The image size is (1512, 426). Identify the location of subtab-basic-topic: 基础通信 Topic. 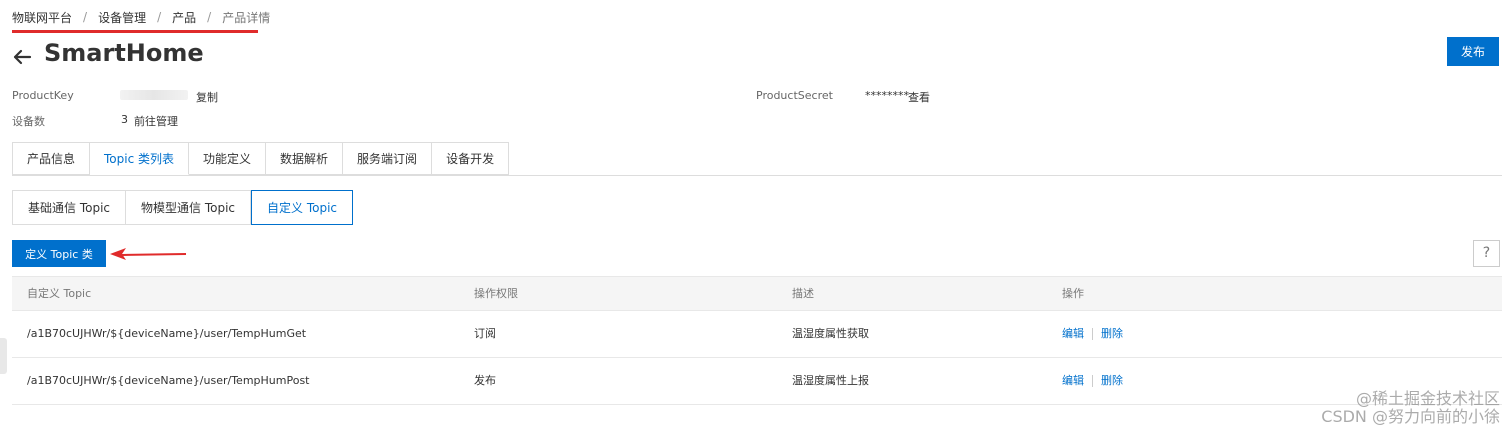
(69, 207).